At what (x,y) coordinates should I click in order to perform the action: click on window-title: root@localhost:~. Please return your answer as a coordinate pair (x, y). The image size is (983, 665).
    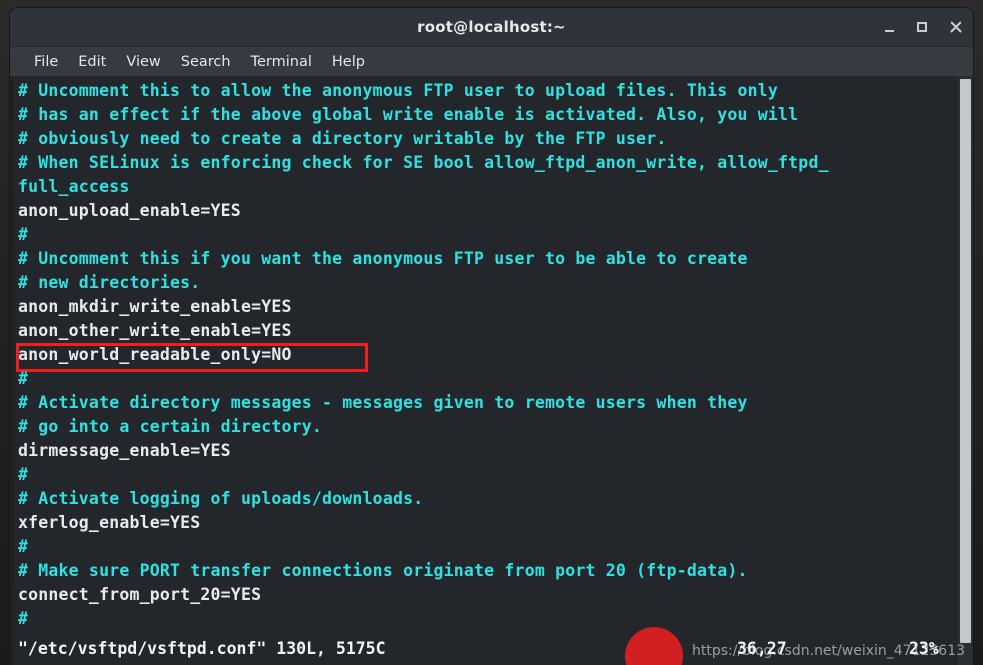
    Looking at the image, I should click on (491, 27).